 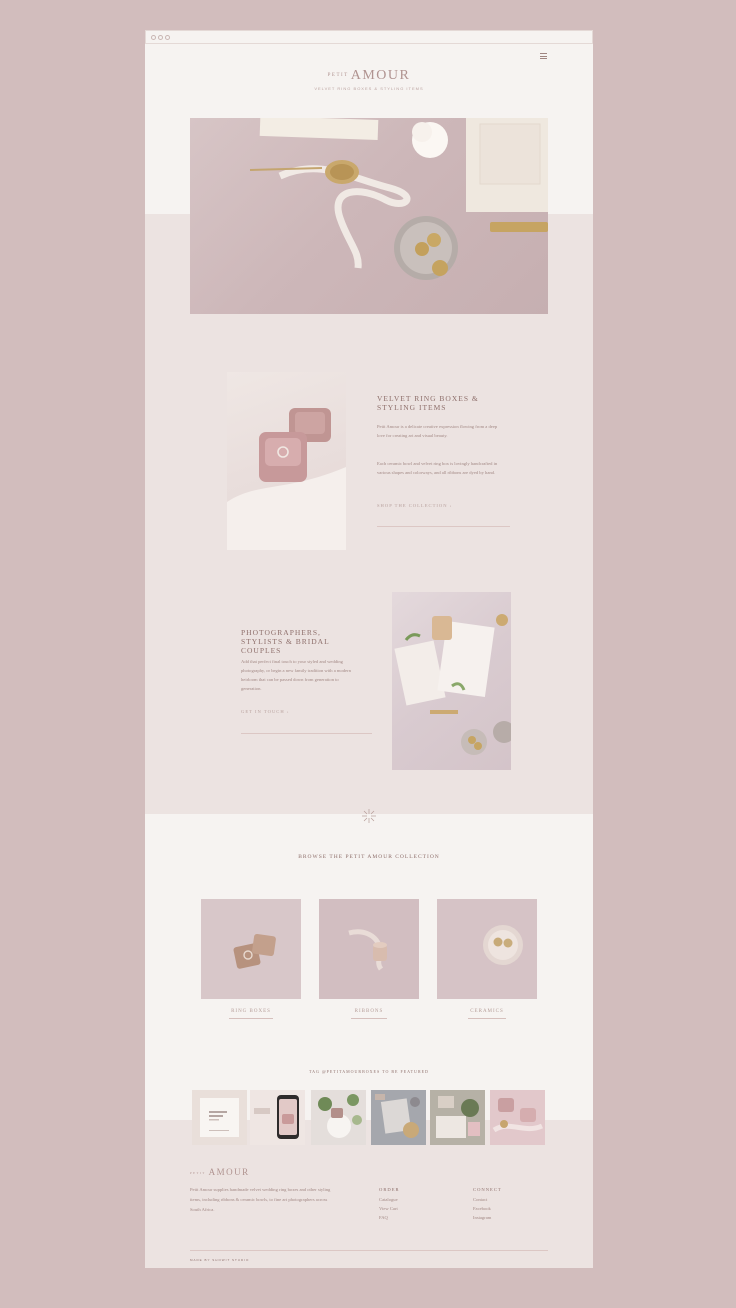 What do you see at coordinates (388, 1199) in the screenshot?
I see `footer-link-catalogue: Catalogue` at bounding box center [388, 1199].